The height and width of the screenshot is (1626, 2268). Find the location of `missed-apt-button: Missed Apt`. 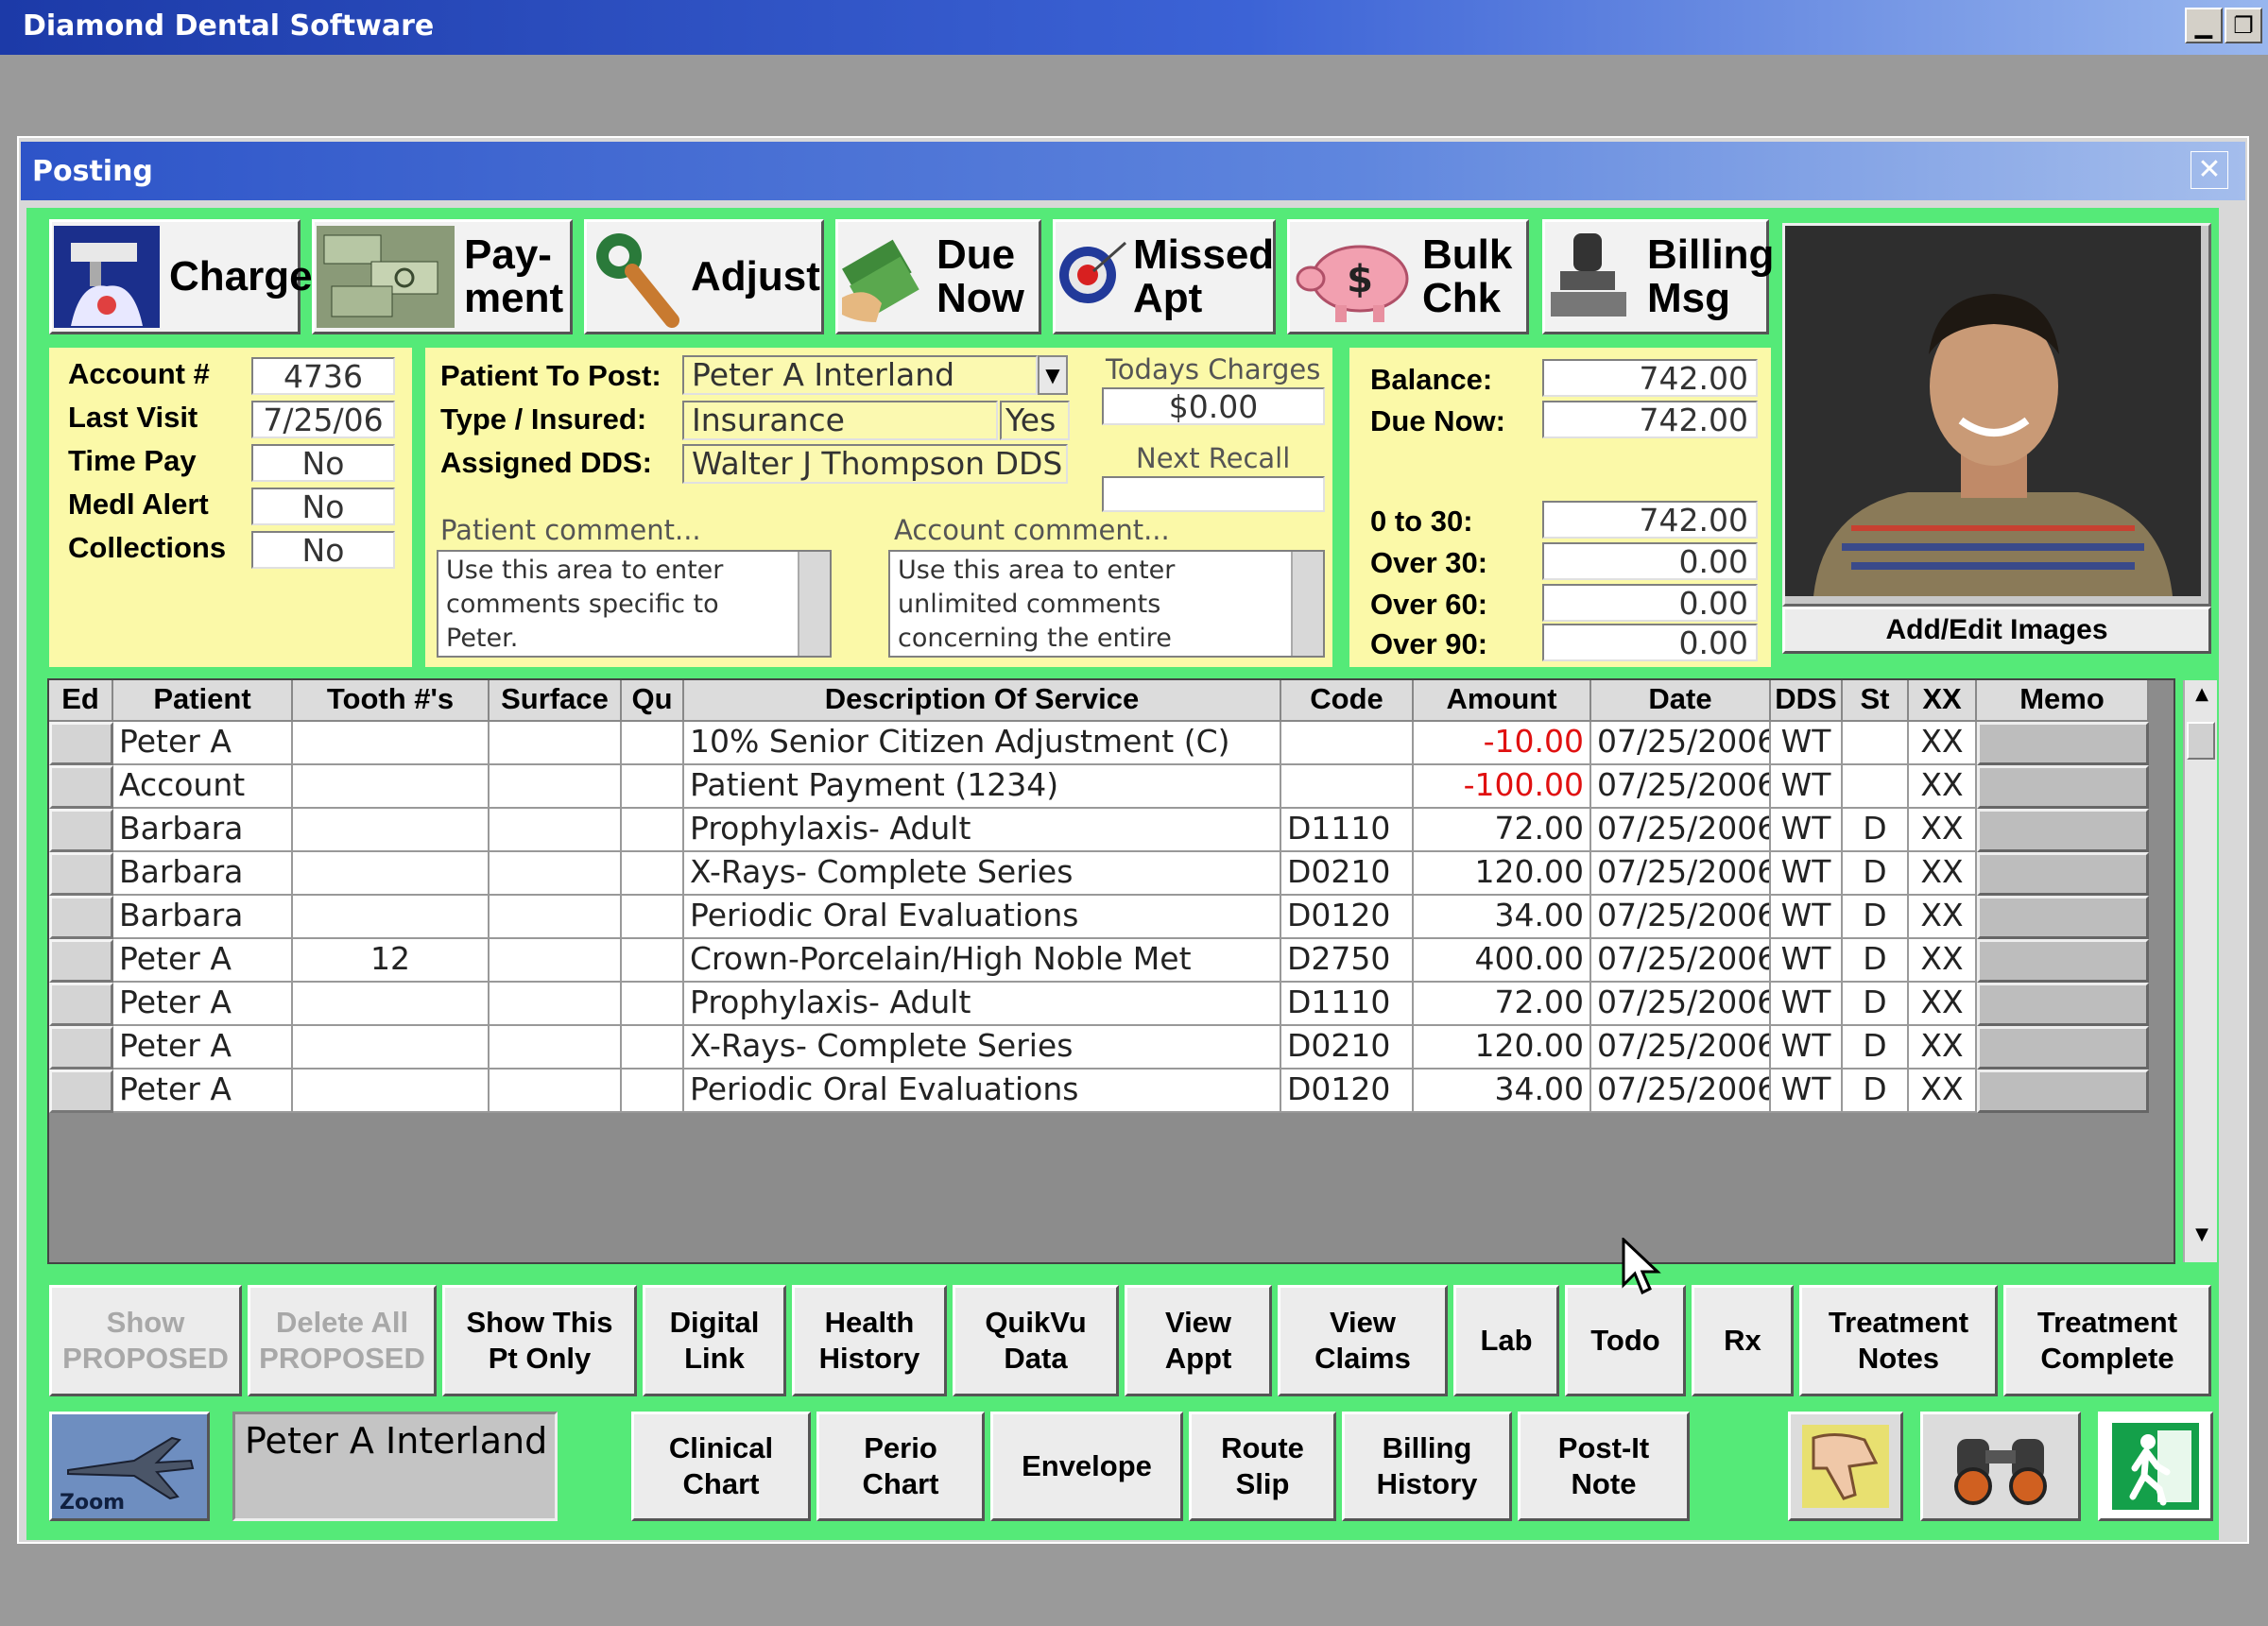

missed-apt-button: Missed Apt is located at coordinates (1164, 276).